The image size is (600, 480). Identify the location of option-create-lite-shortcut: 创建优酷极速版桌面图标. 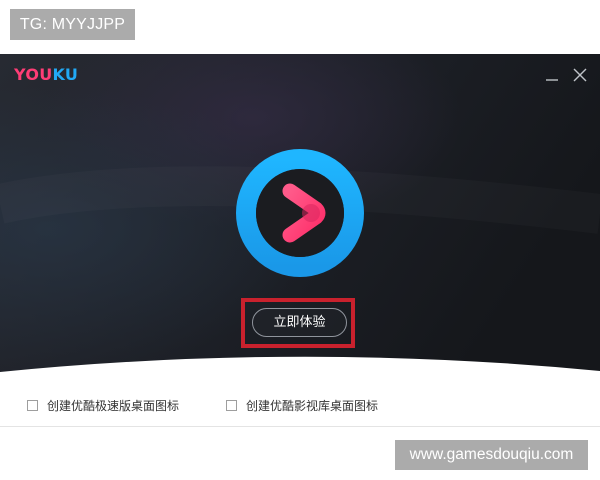
(103, 405).